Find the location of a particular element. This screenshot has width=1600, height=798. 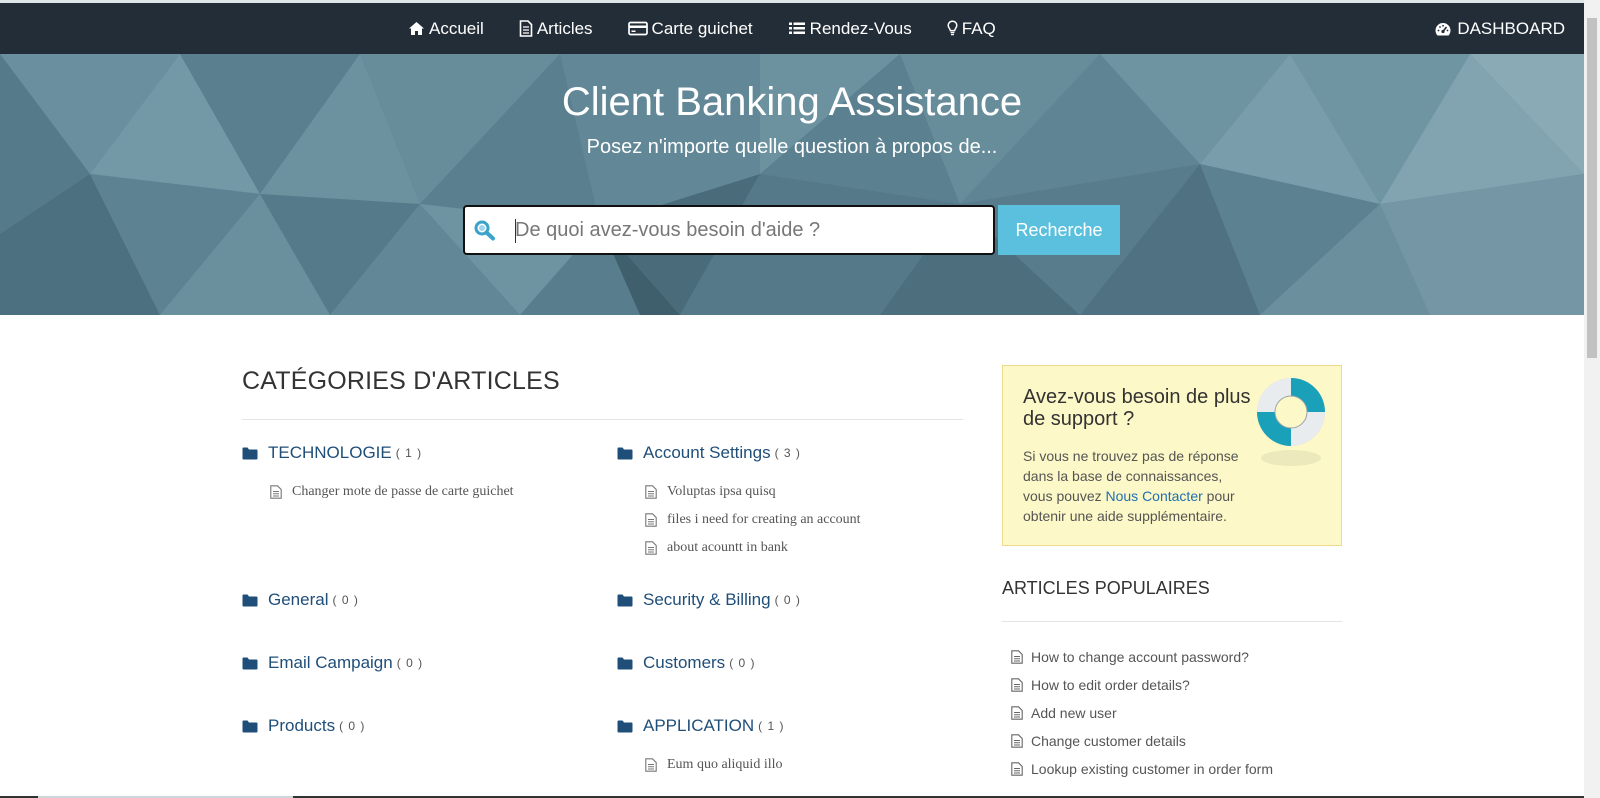

popular-article-link: Change customer details is located at coordinates (1142, 741).